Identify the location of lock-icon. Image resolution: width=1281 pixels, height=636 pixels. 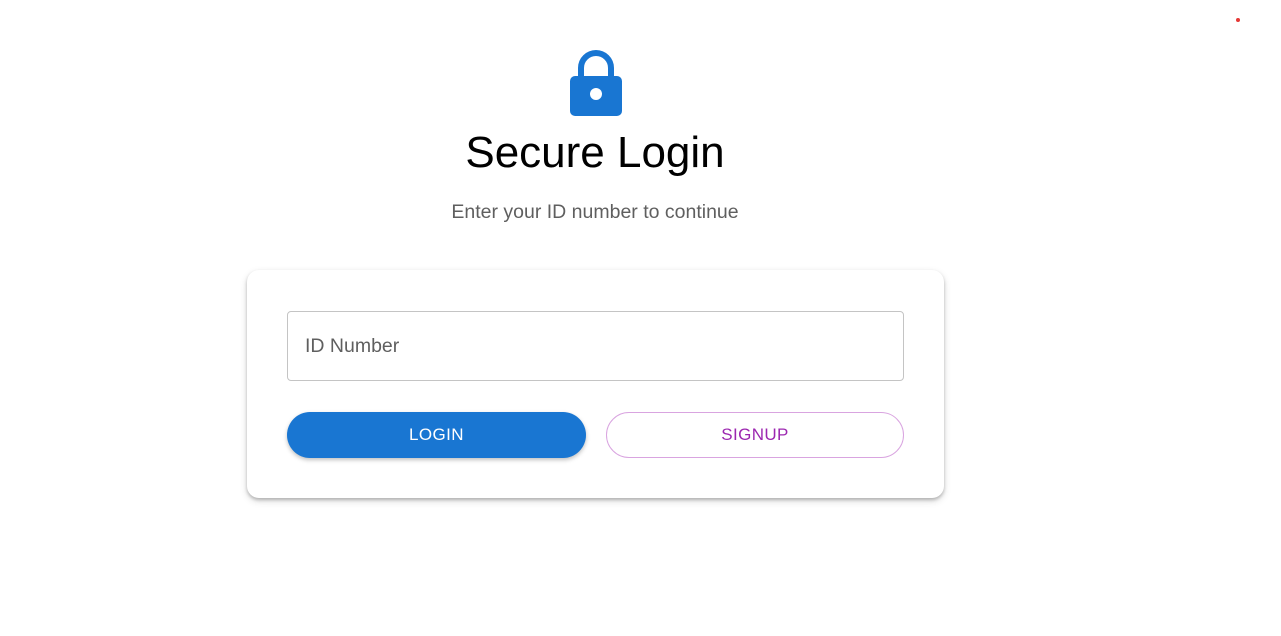
(596, 82).